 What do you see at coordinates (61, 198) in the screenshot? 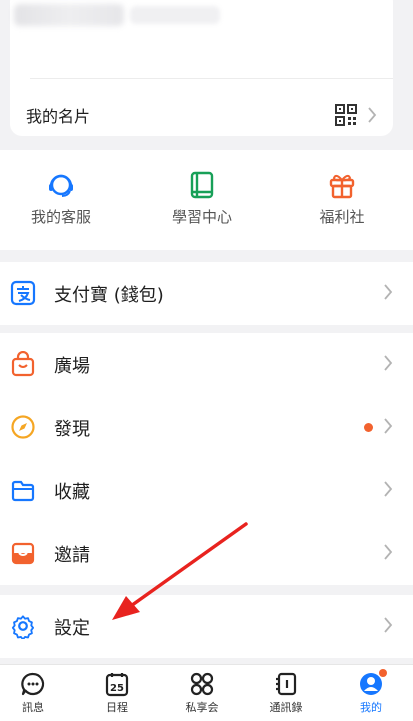
I see `quick-customer-service: 我的客服` at bounding box center [61, 198].